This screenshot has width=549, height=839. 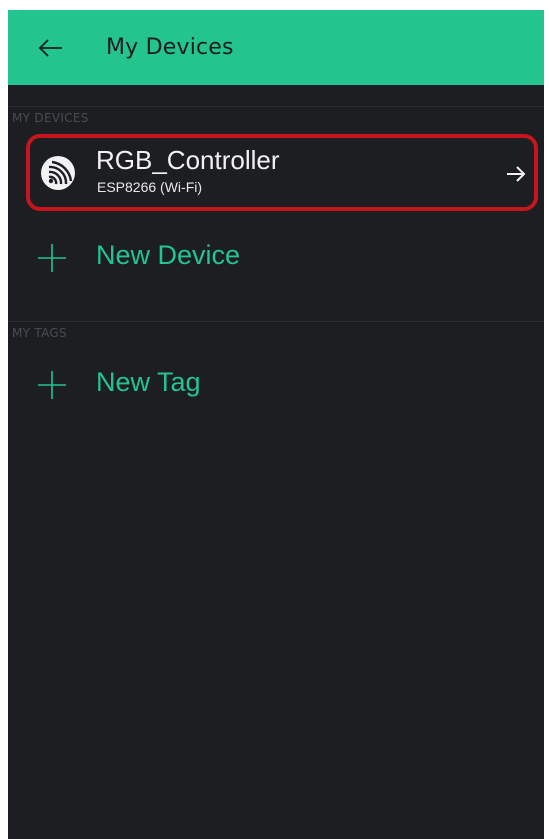 What do you see at coordinates (168, 255) in the screenshot?
I see `new-device-label: New Device` at bounding box center [168, 255].